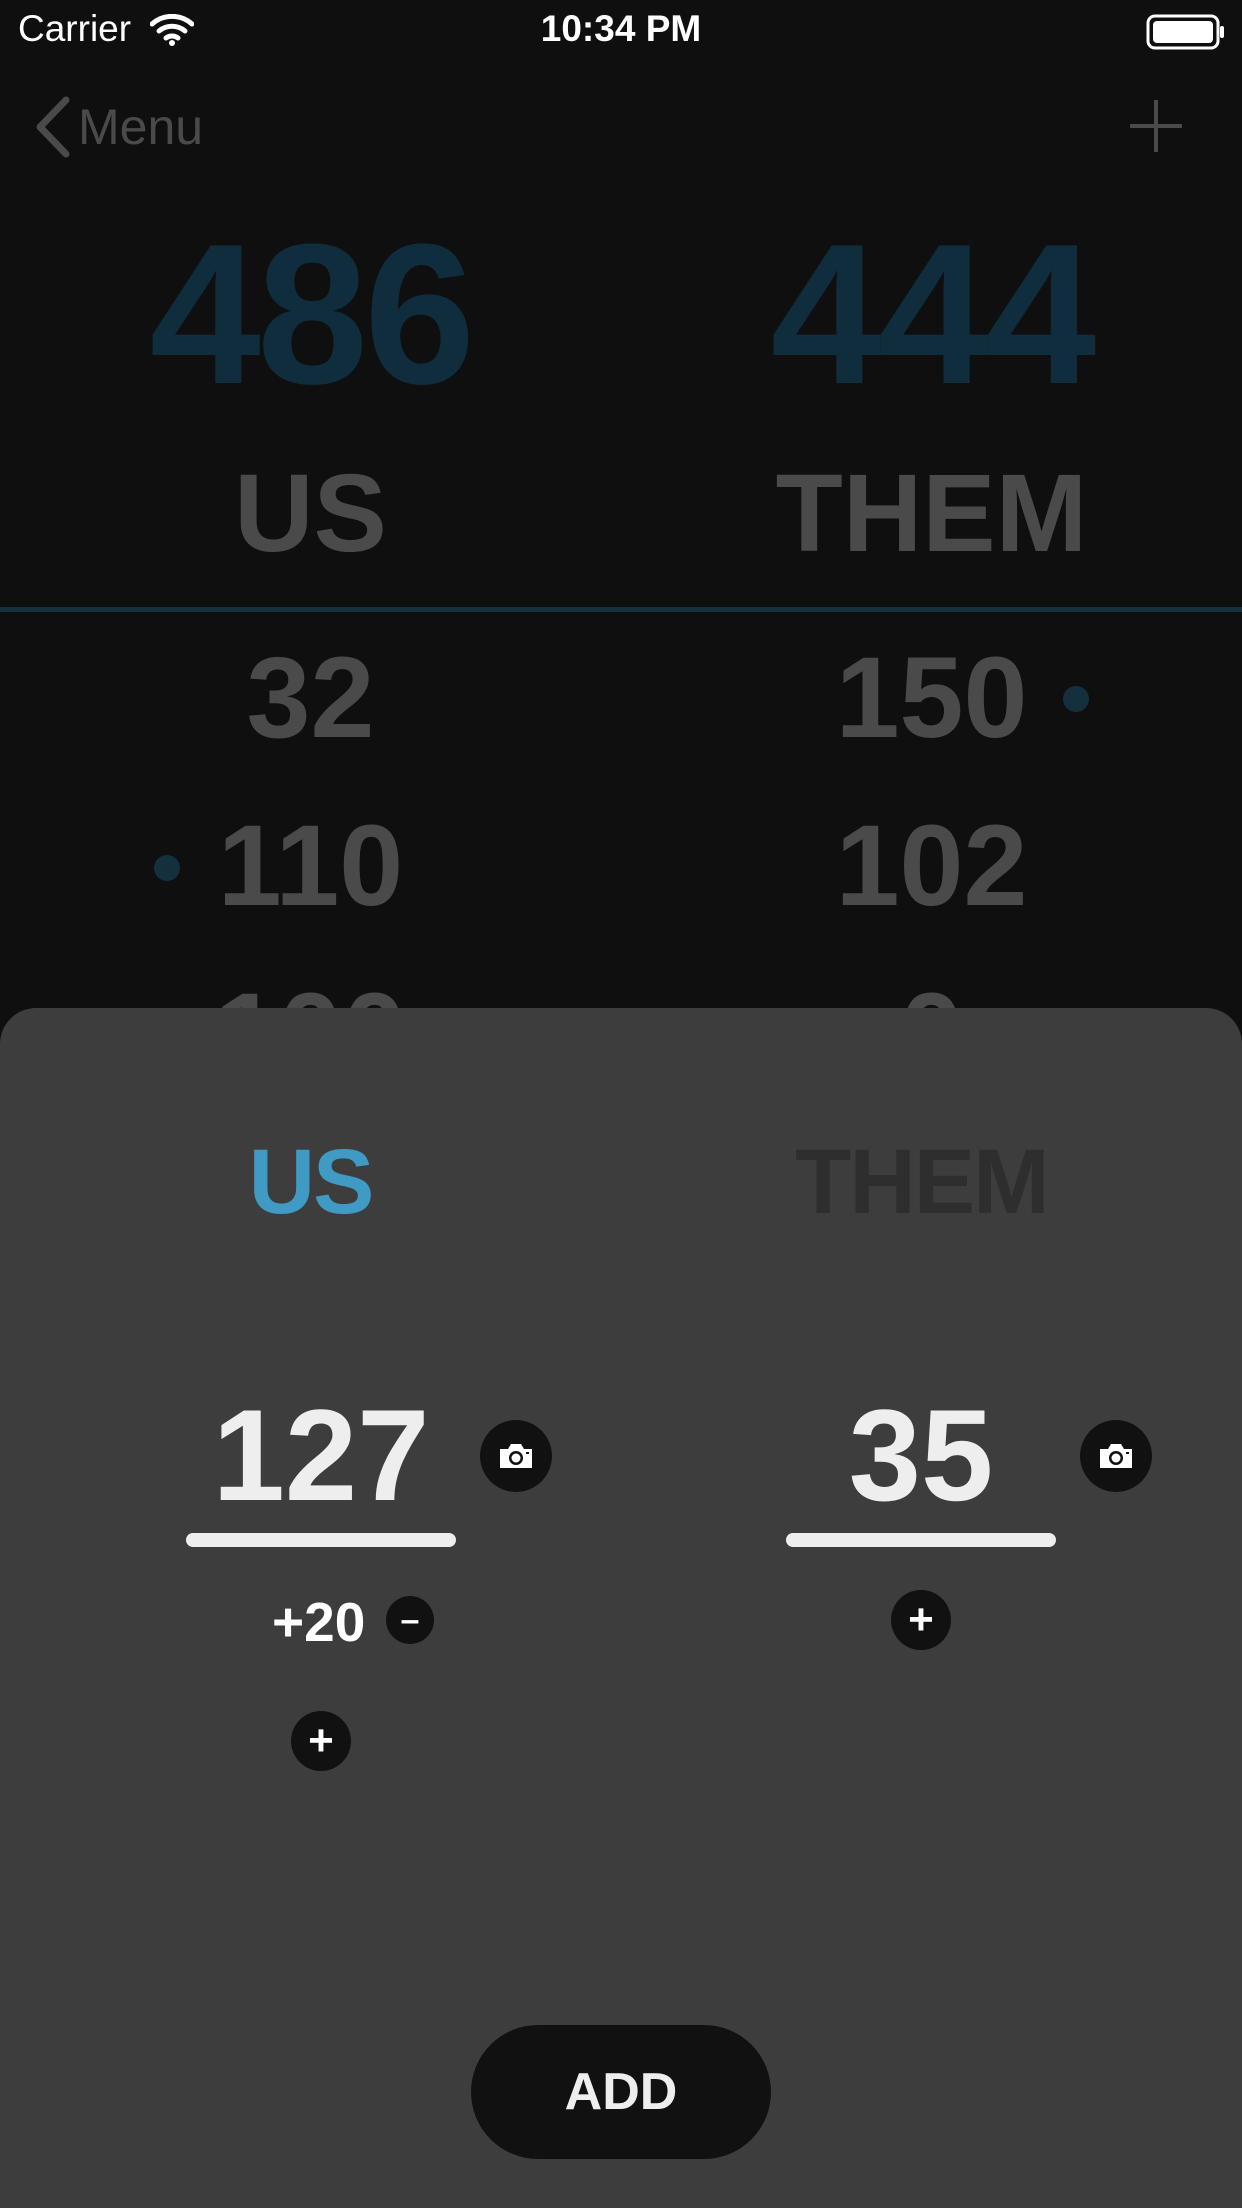 The height and width of the screenshot is (2208, 1242). Describe the element at coordinates (1185, 32) in the screenshot. I see `battery-icon` at that location.